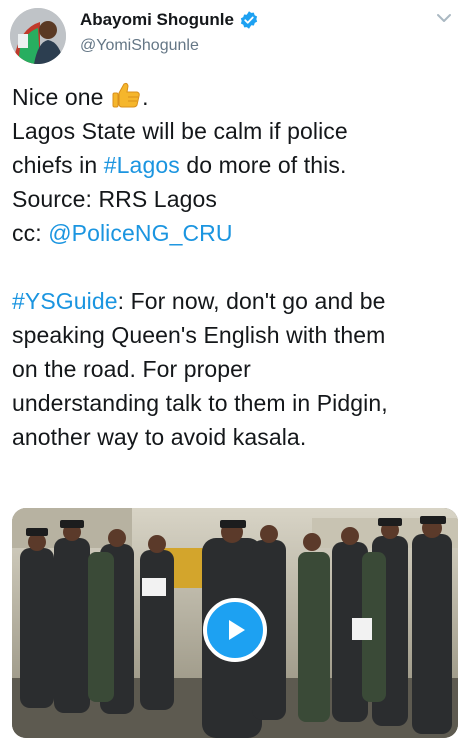  Describe the element at coordinates (200, 403) in the screenshot. I see `tweet-text-span: understanding talk to them in Pidgin,` at that location.